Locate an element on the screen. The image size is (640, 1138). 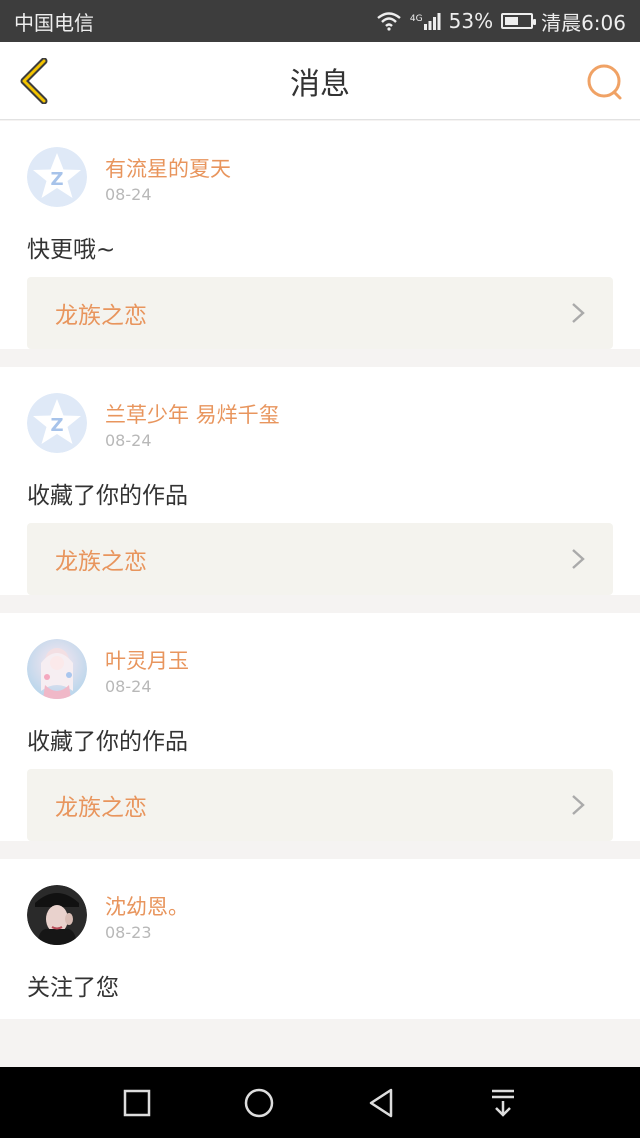
sender-name: 有流星的夏天 is located at coordinates (168, 168).